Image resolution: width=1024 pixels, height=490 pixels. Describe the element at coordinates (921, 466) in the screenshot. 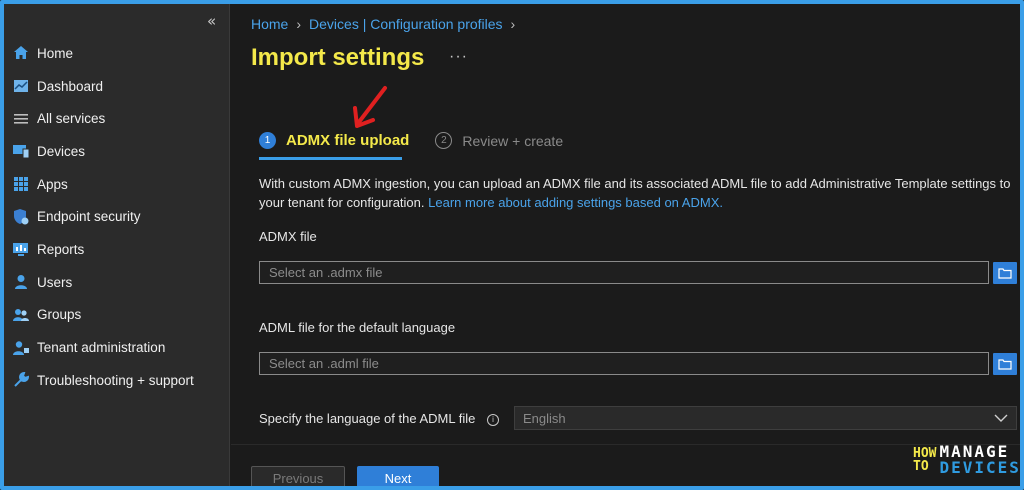

I see `logo-to-text: TO` at that location.